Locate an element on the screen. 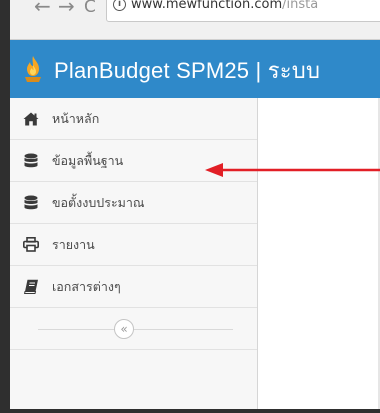  app-header: PlanBudget SPM25 | ระบบ is located at coordinates (195, 69).